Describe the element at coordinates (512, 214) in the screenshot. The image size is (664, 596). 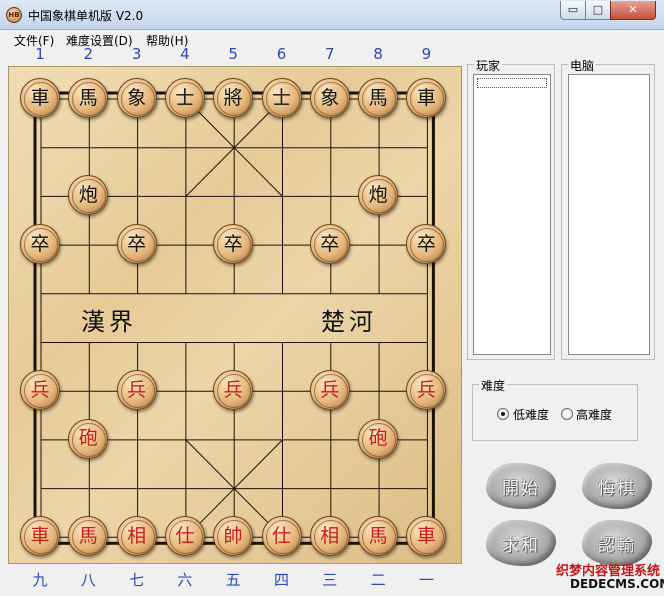
I see `player-move-list` at that location.